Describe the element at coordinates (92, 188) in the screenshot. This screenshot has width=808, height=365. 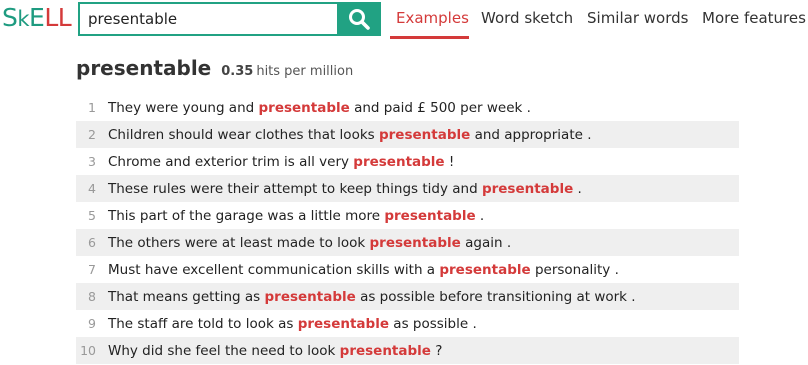
I see `row-number: 4` at that location.